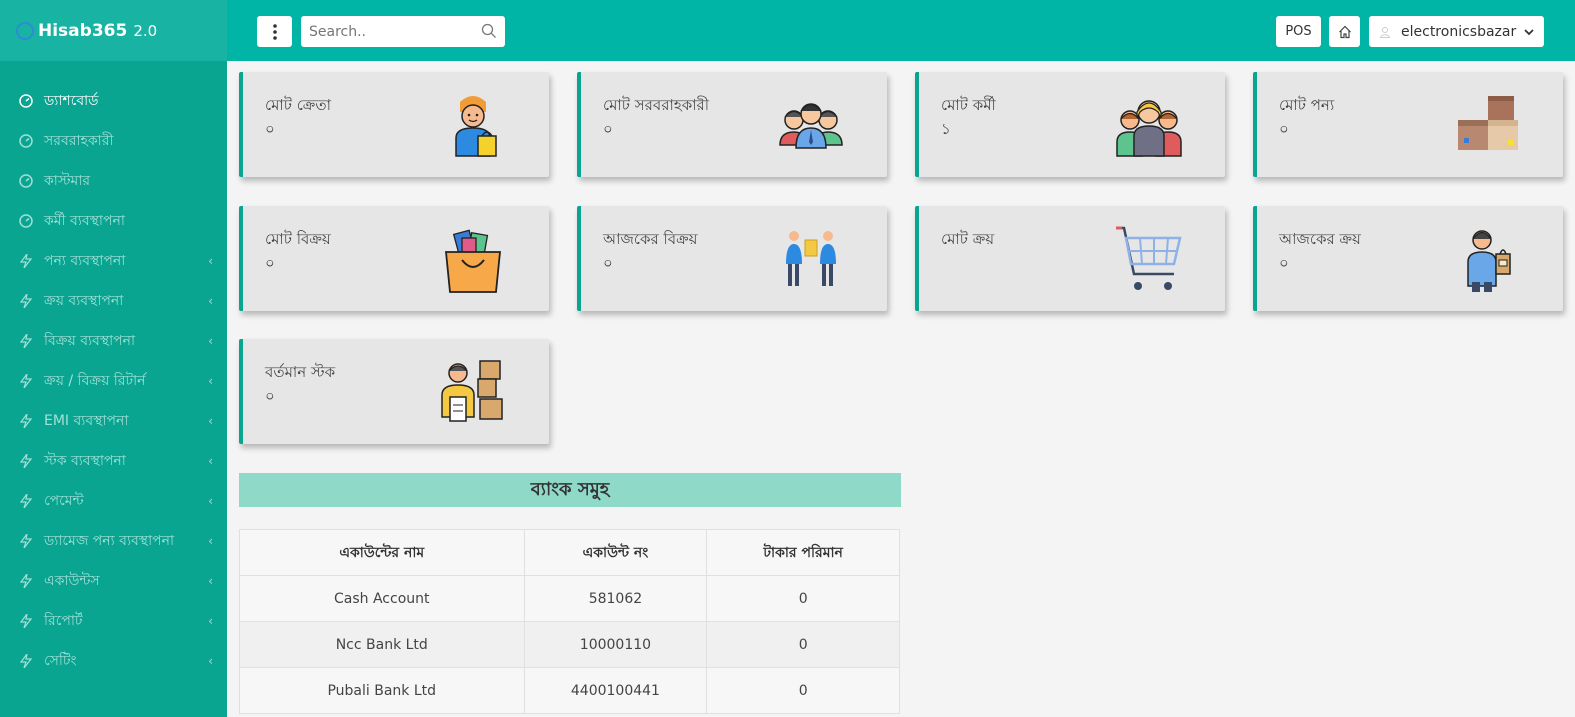  What do you see at coordinates (1070, 258) in the screenshot?
I see `card-total-purchase: মোট ক্রয়` at bounding box center [1070, 258].